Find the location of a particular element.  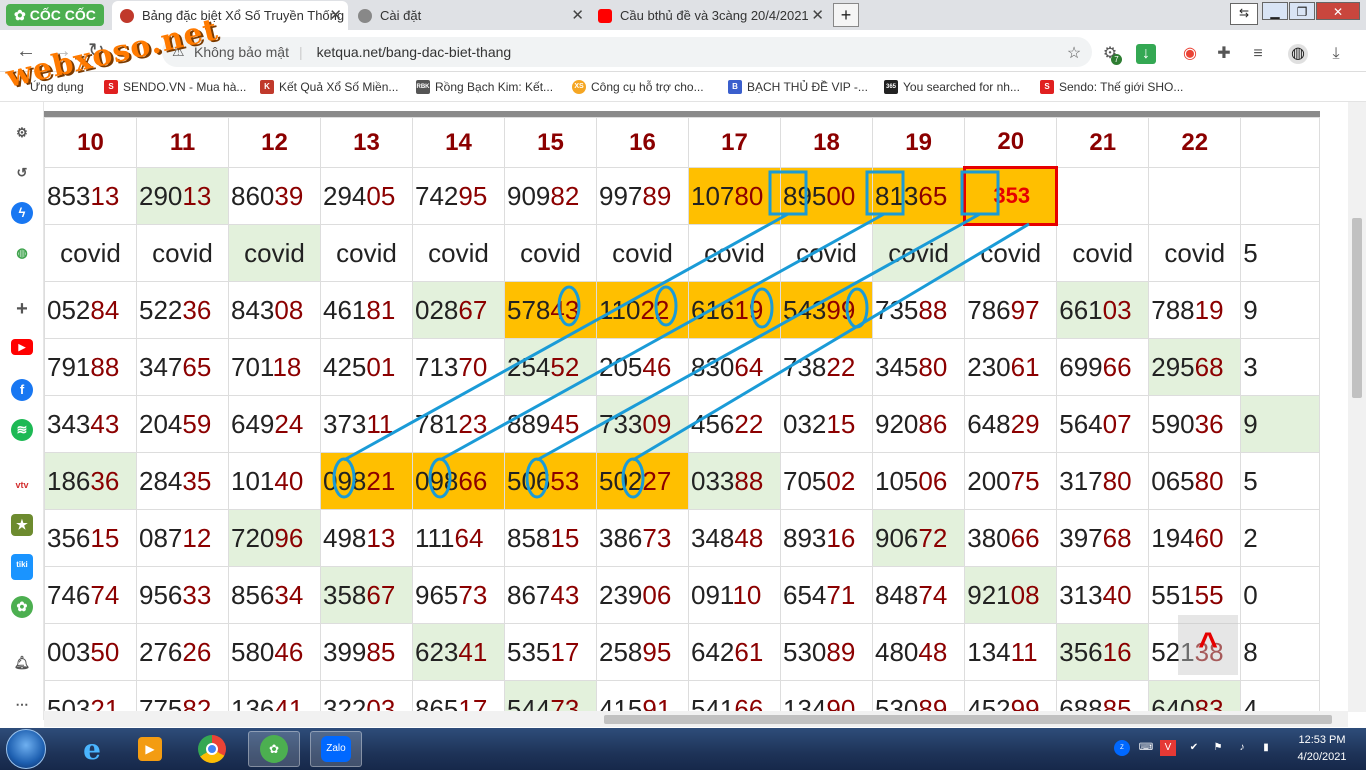

tab-youtube: Cầu bthủ đề và 3càng 20/4/2021 ✕ is located at coordinates (710, 15).